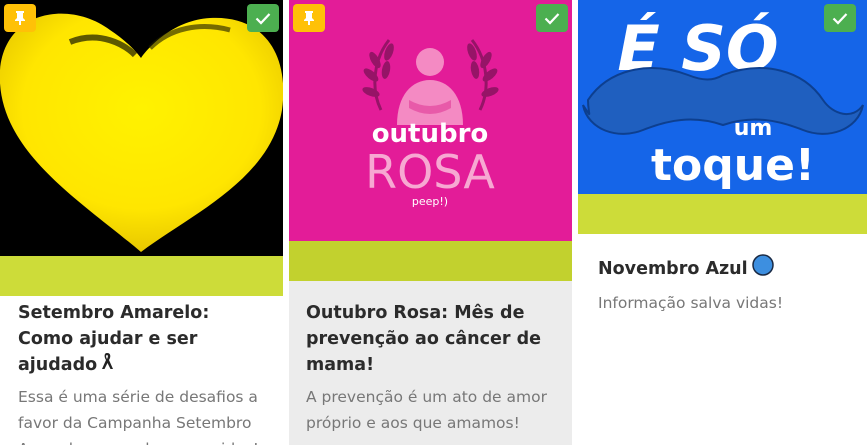 The image size is (867, 445). Describe the element at coordinates (430, 172) in the screenshot. I see `image-title-rosa: ROSA` at that location.